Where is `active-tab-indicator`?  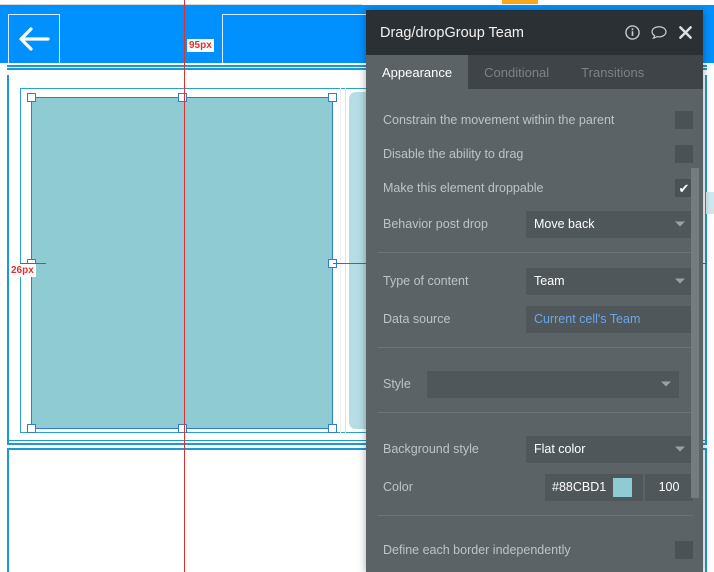 active-tab-indicator is located at coordinates (520, 2).